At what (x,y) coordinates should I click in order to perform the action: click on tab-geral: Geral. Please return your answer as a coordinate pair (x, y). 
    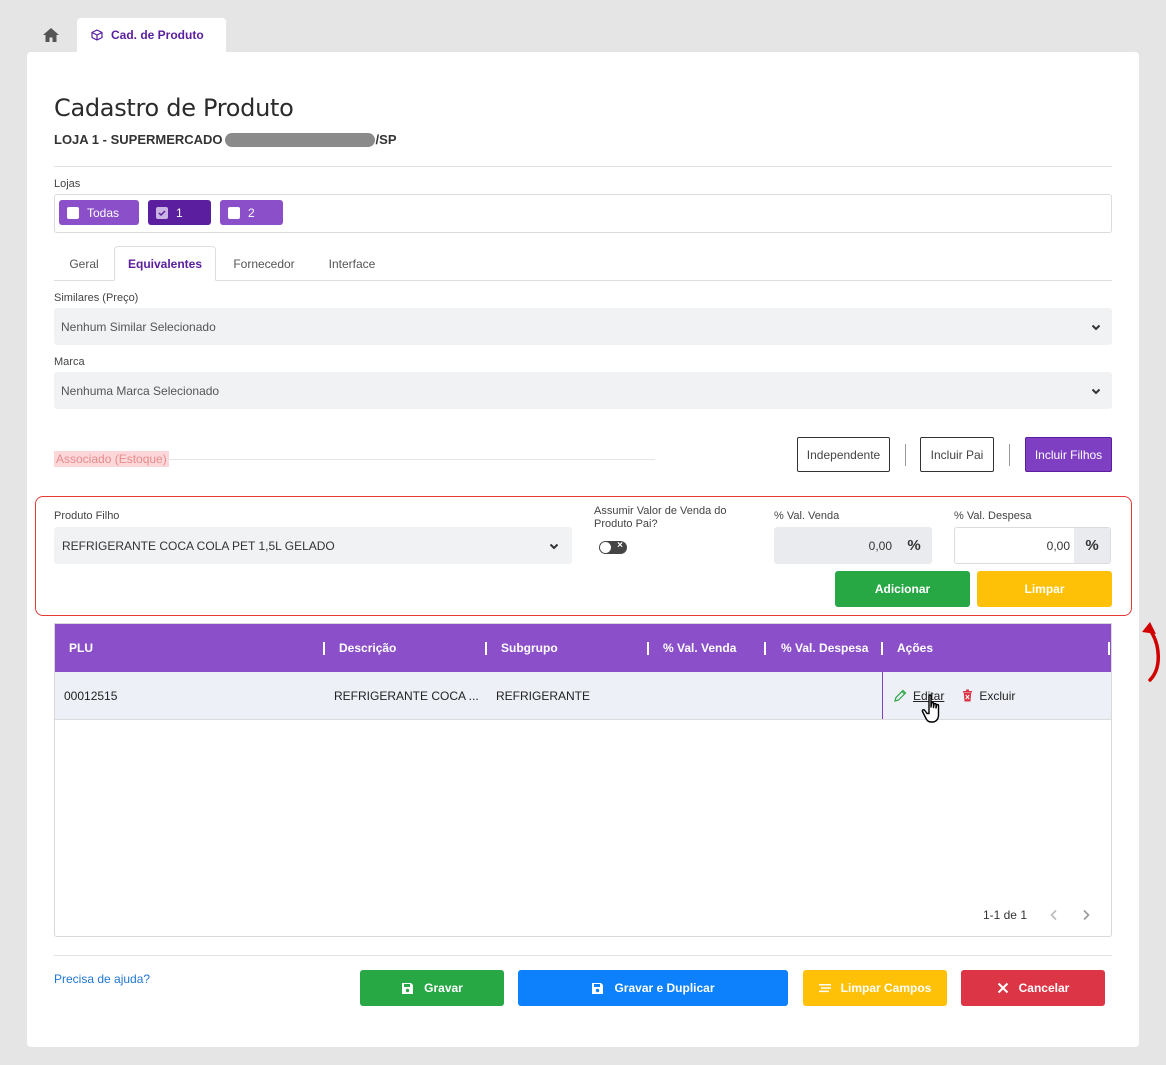
    Looking at the image, I should click on (84, 263).